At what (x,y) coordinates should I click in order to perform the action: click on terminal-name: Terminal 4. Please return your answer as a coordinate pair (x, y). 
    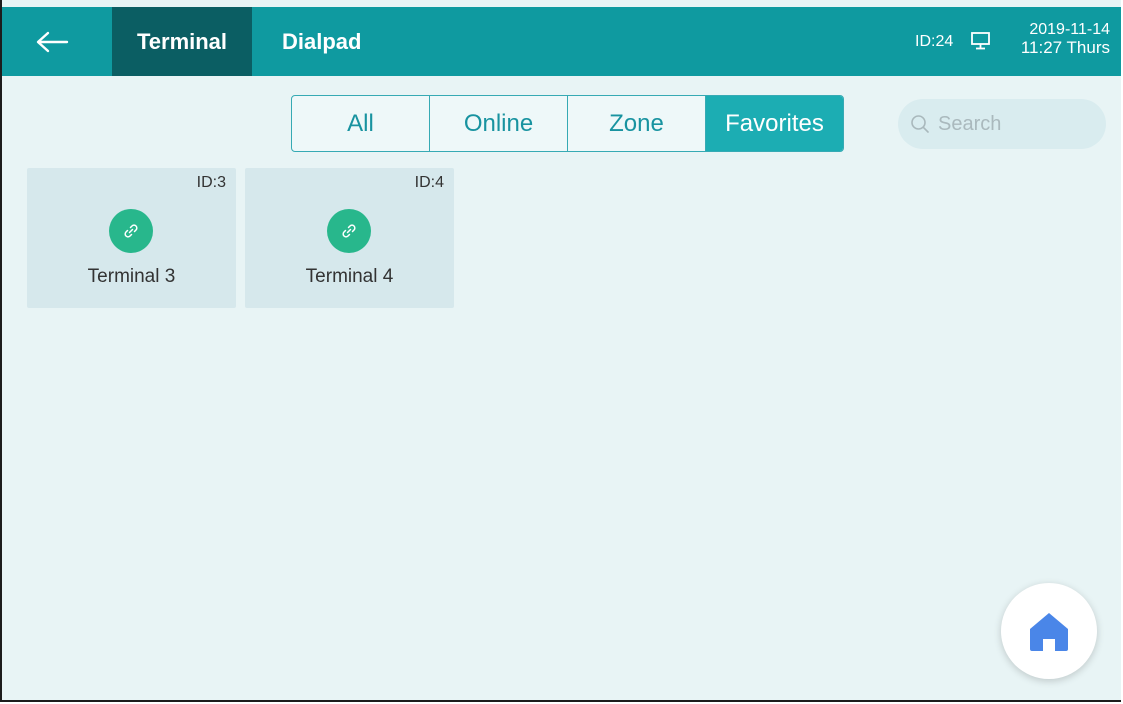
    Looking at the image, I should click on (349, 276).